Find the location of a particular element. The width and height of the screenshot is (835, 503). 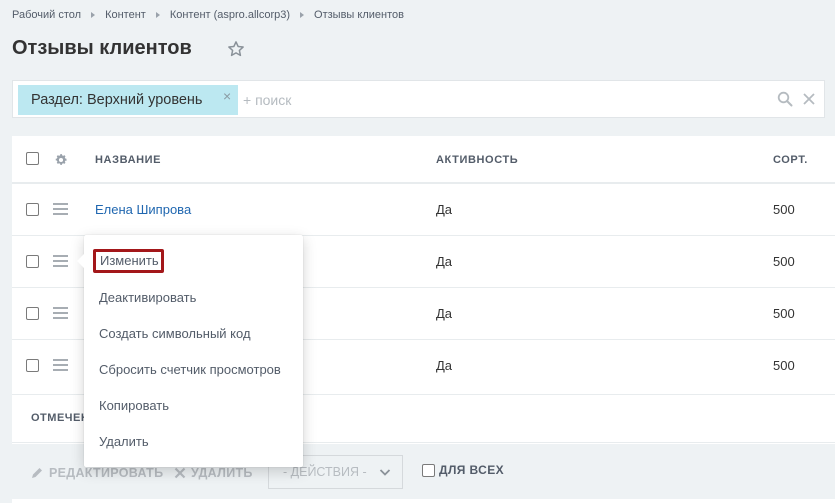

menu-item-reset-views: Сбросить счетчик просмотров is located at coordinates (190, 369).